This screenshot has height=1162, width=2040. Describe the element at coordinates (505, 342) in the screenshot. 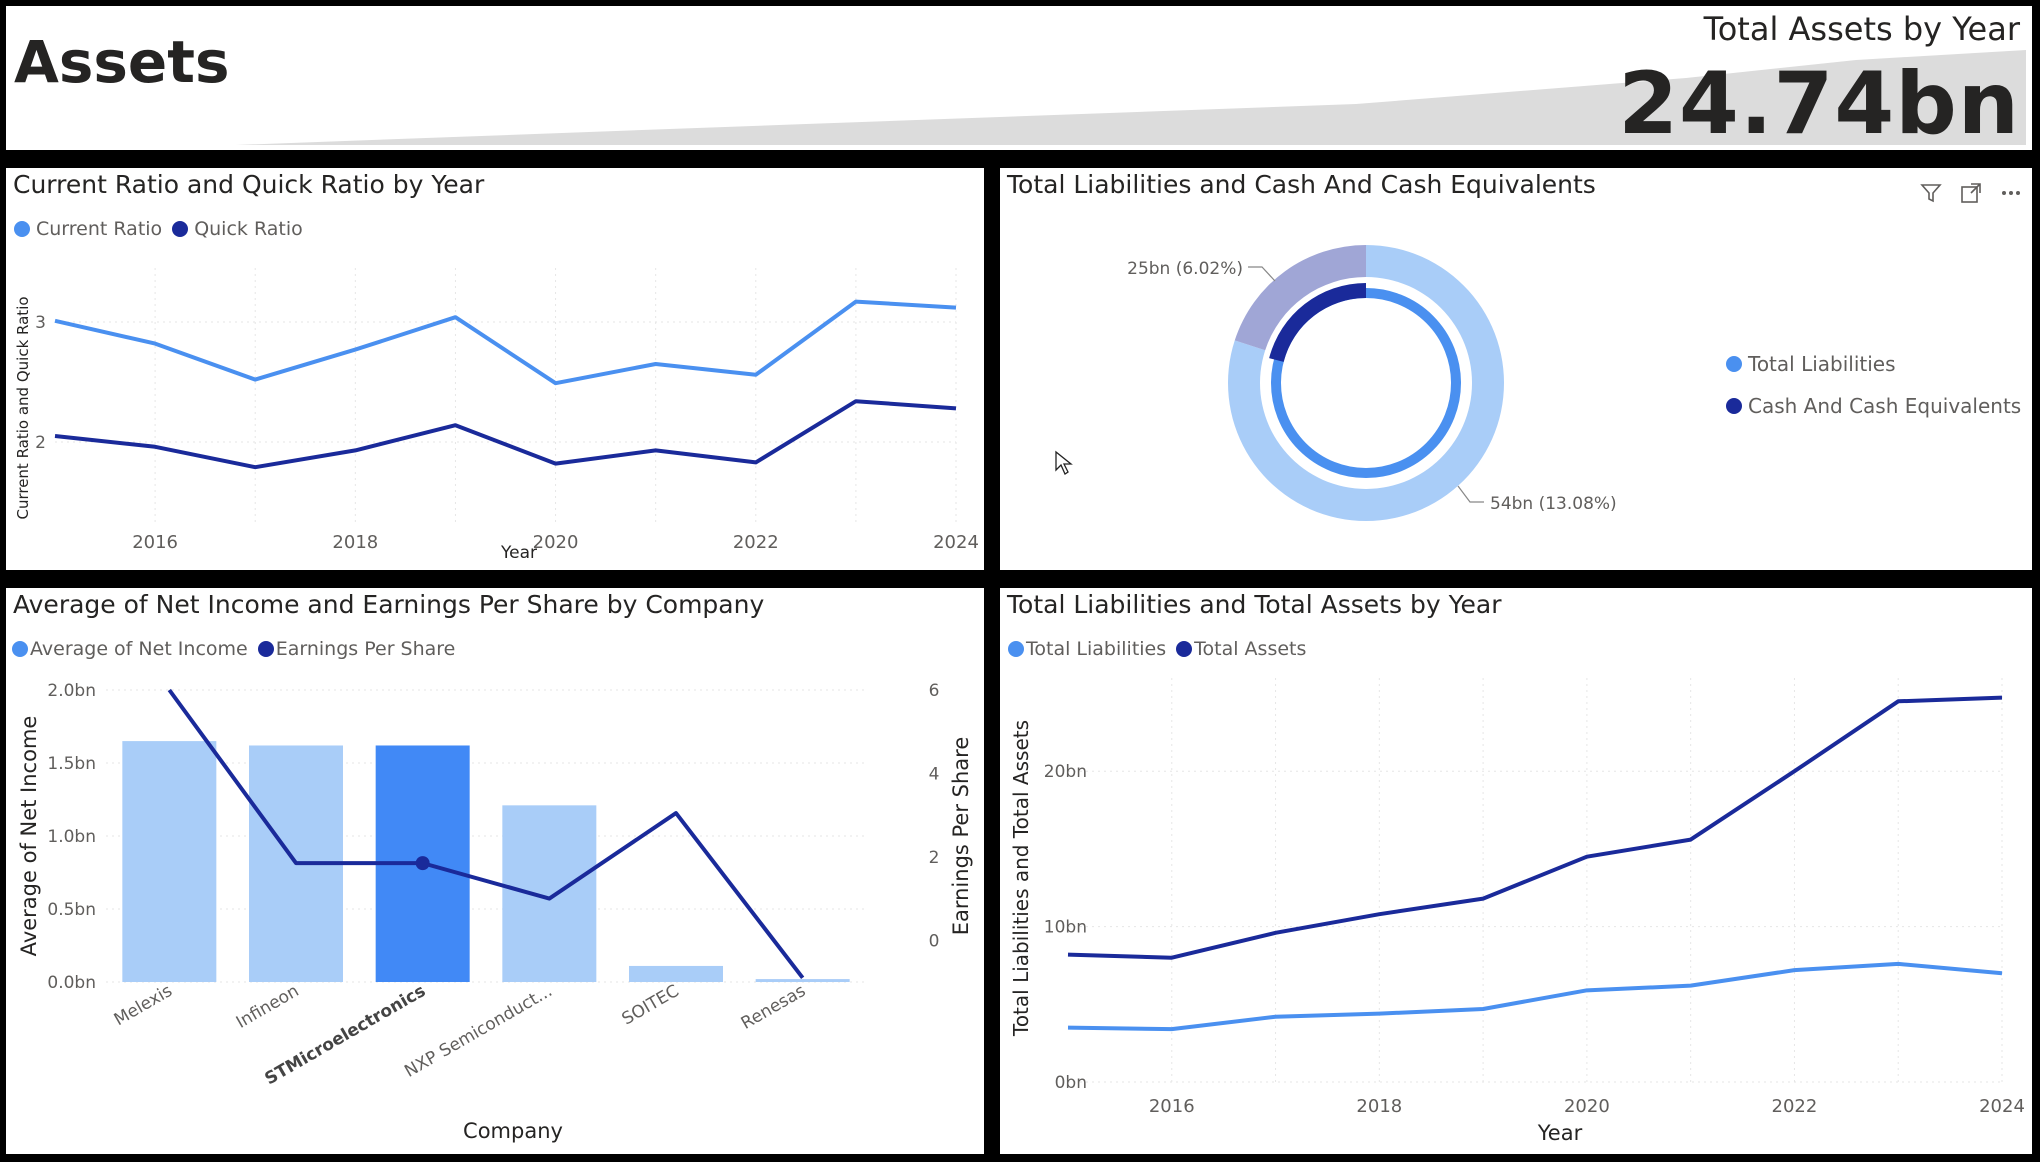

I see `series-line-current-ratio` at that location.